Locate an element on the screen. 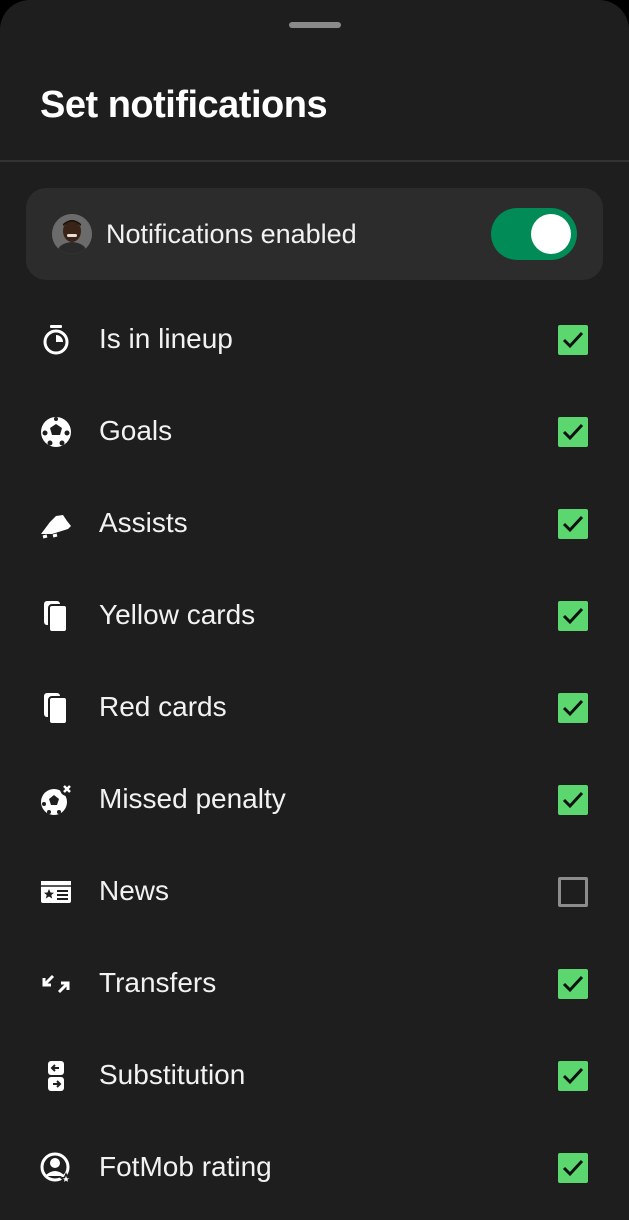  rating-icon is located at coordinates (56, 1168).